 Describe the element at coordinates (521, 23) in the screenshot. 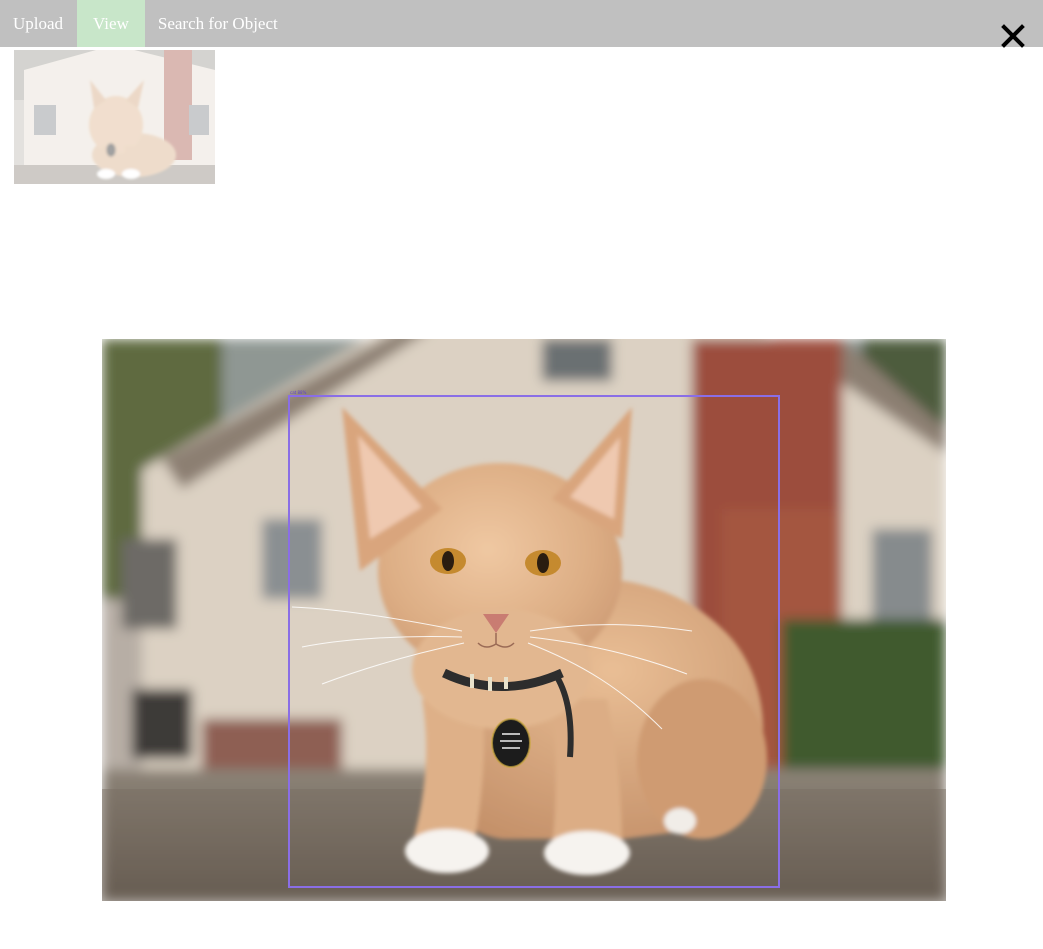

I see `top-nav-bar: Upload View Search for Object` at that location.